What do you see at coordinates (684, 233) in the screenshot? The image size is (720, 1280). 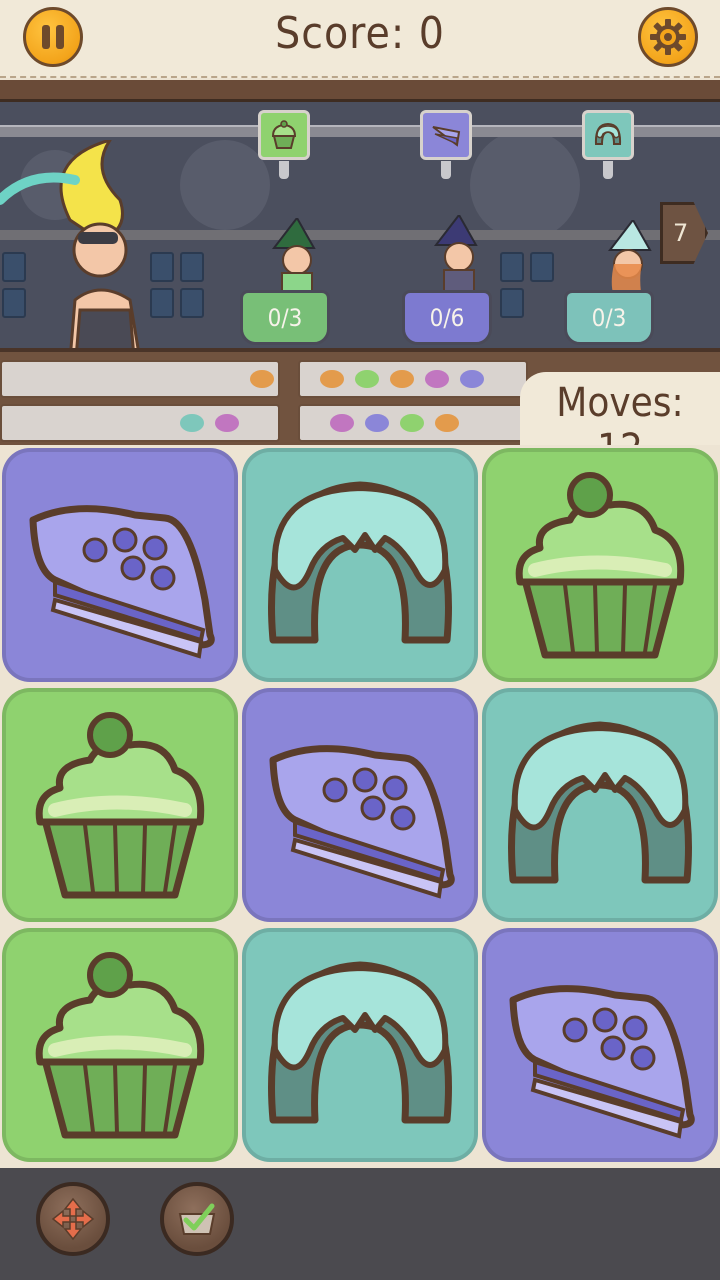 I see `level-flag: 7` at bounding box center [684, 233].